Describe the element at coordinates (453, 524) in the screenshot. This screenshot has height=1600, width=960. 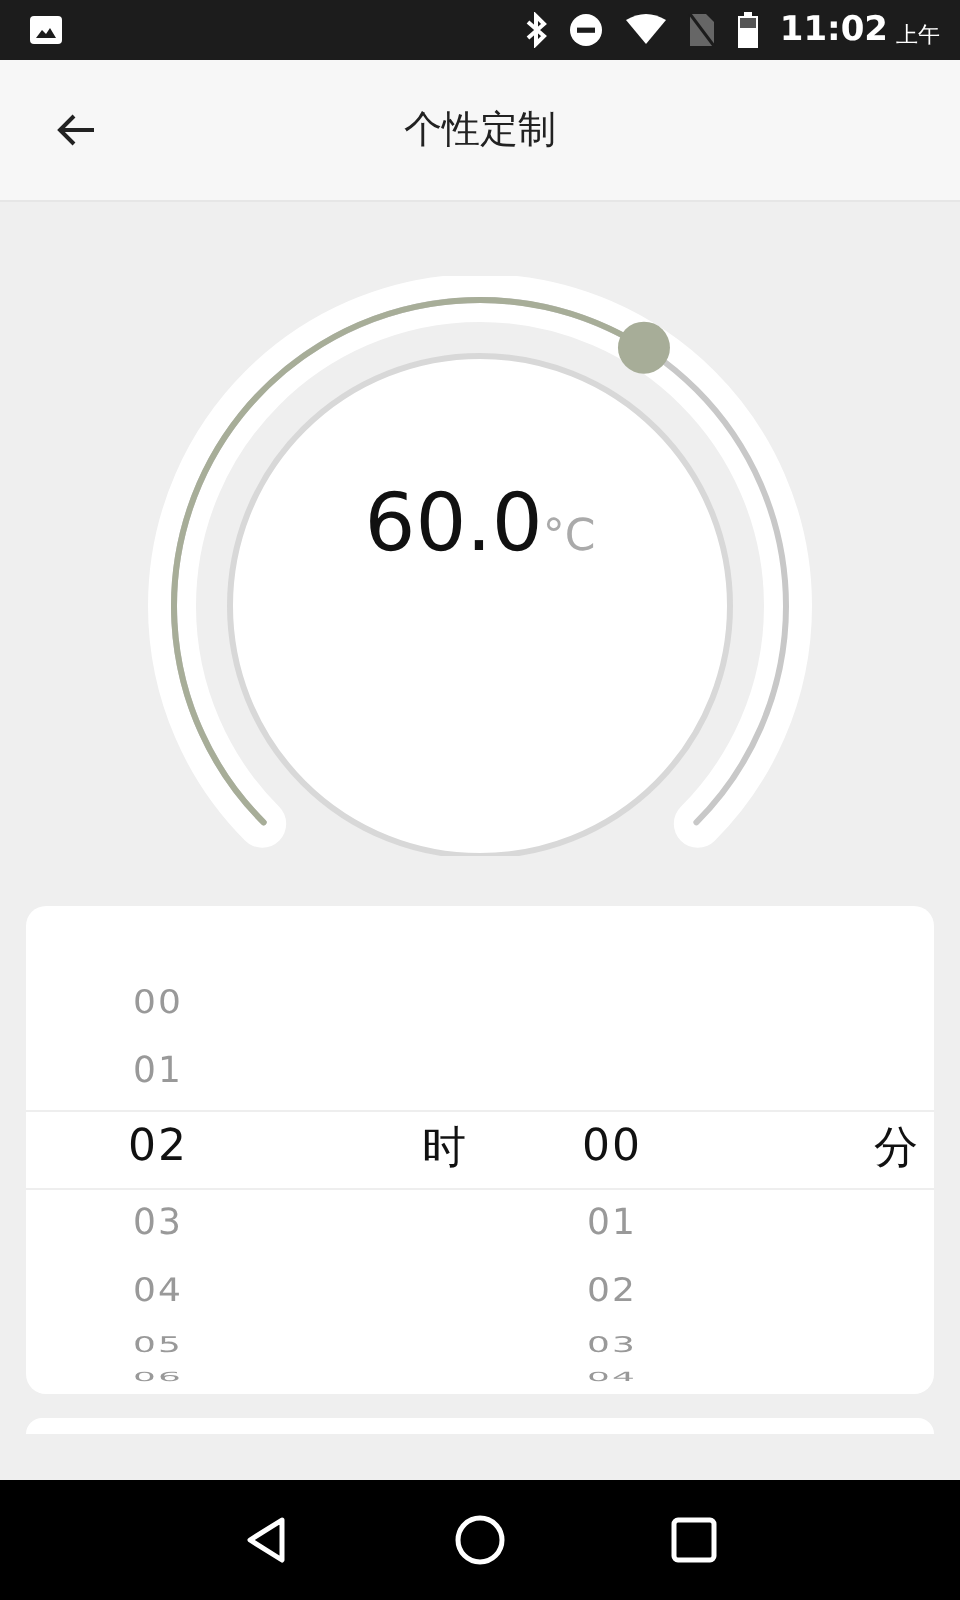
I see `temperature-value: 60.0` at that location.